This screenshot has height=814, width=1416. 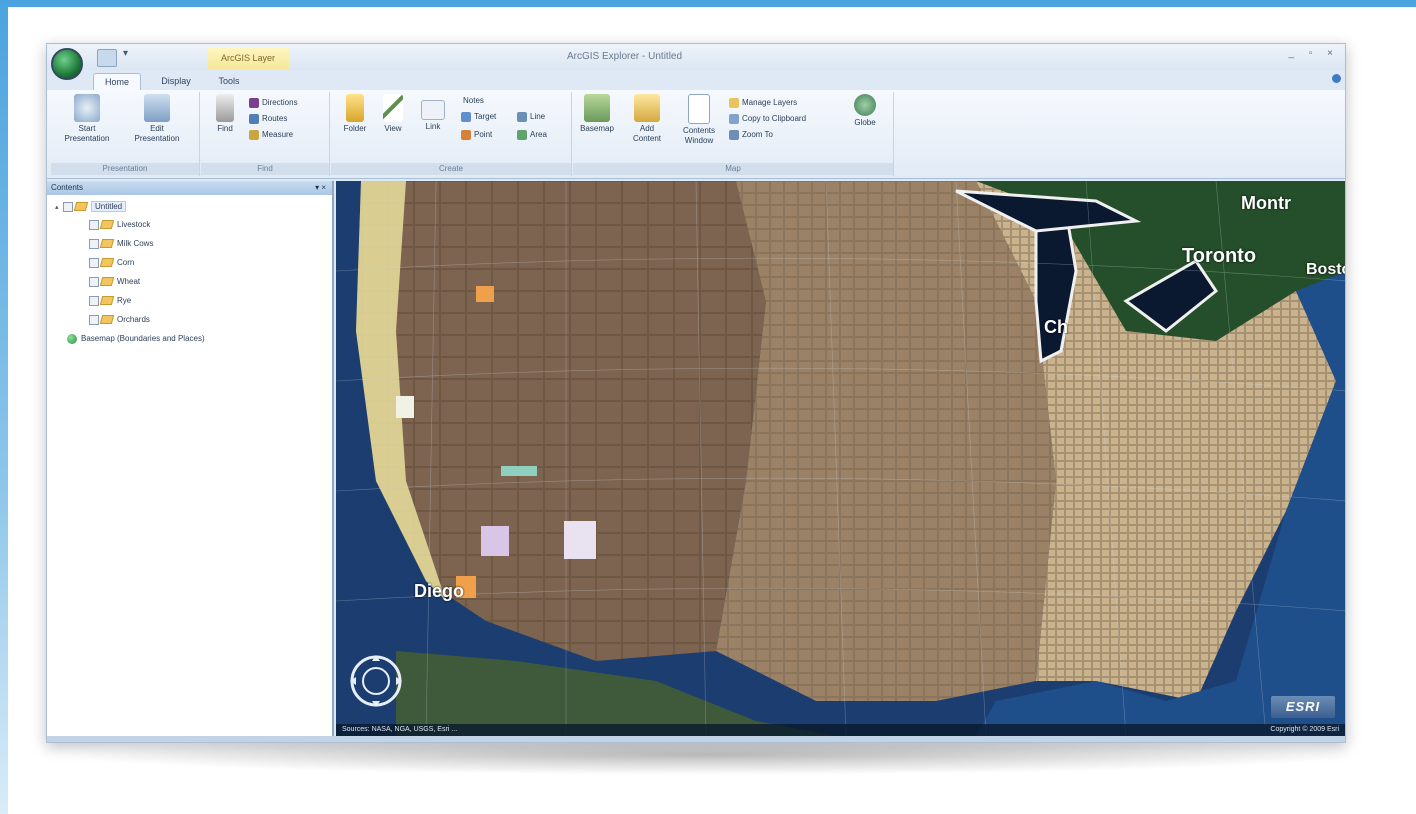 What do you see at coordinates (522, 116) in the screenshot?
I see `line-icon` at bounding box center [522, 116].